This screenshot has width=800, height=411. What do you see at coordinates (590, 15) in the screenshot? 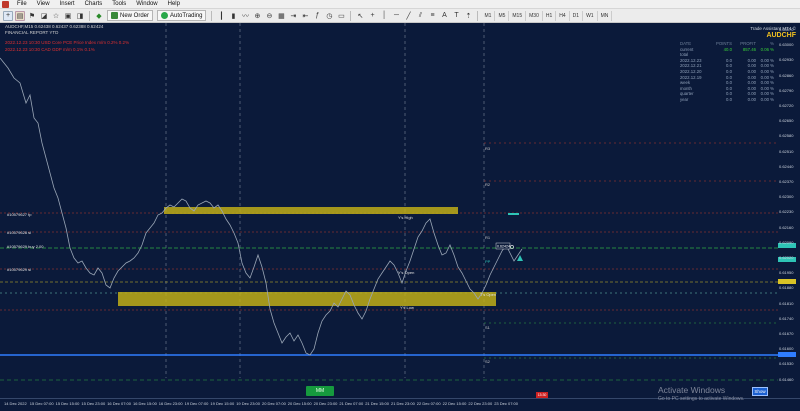
I see `timeframe-w1: W1` at bounding box center [590, 15].